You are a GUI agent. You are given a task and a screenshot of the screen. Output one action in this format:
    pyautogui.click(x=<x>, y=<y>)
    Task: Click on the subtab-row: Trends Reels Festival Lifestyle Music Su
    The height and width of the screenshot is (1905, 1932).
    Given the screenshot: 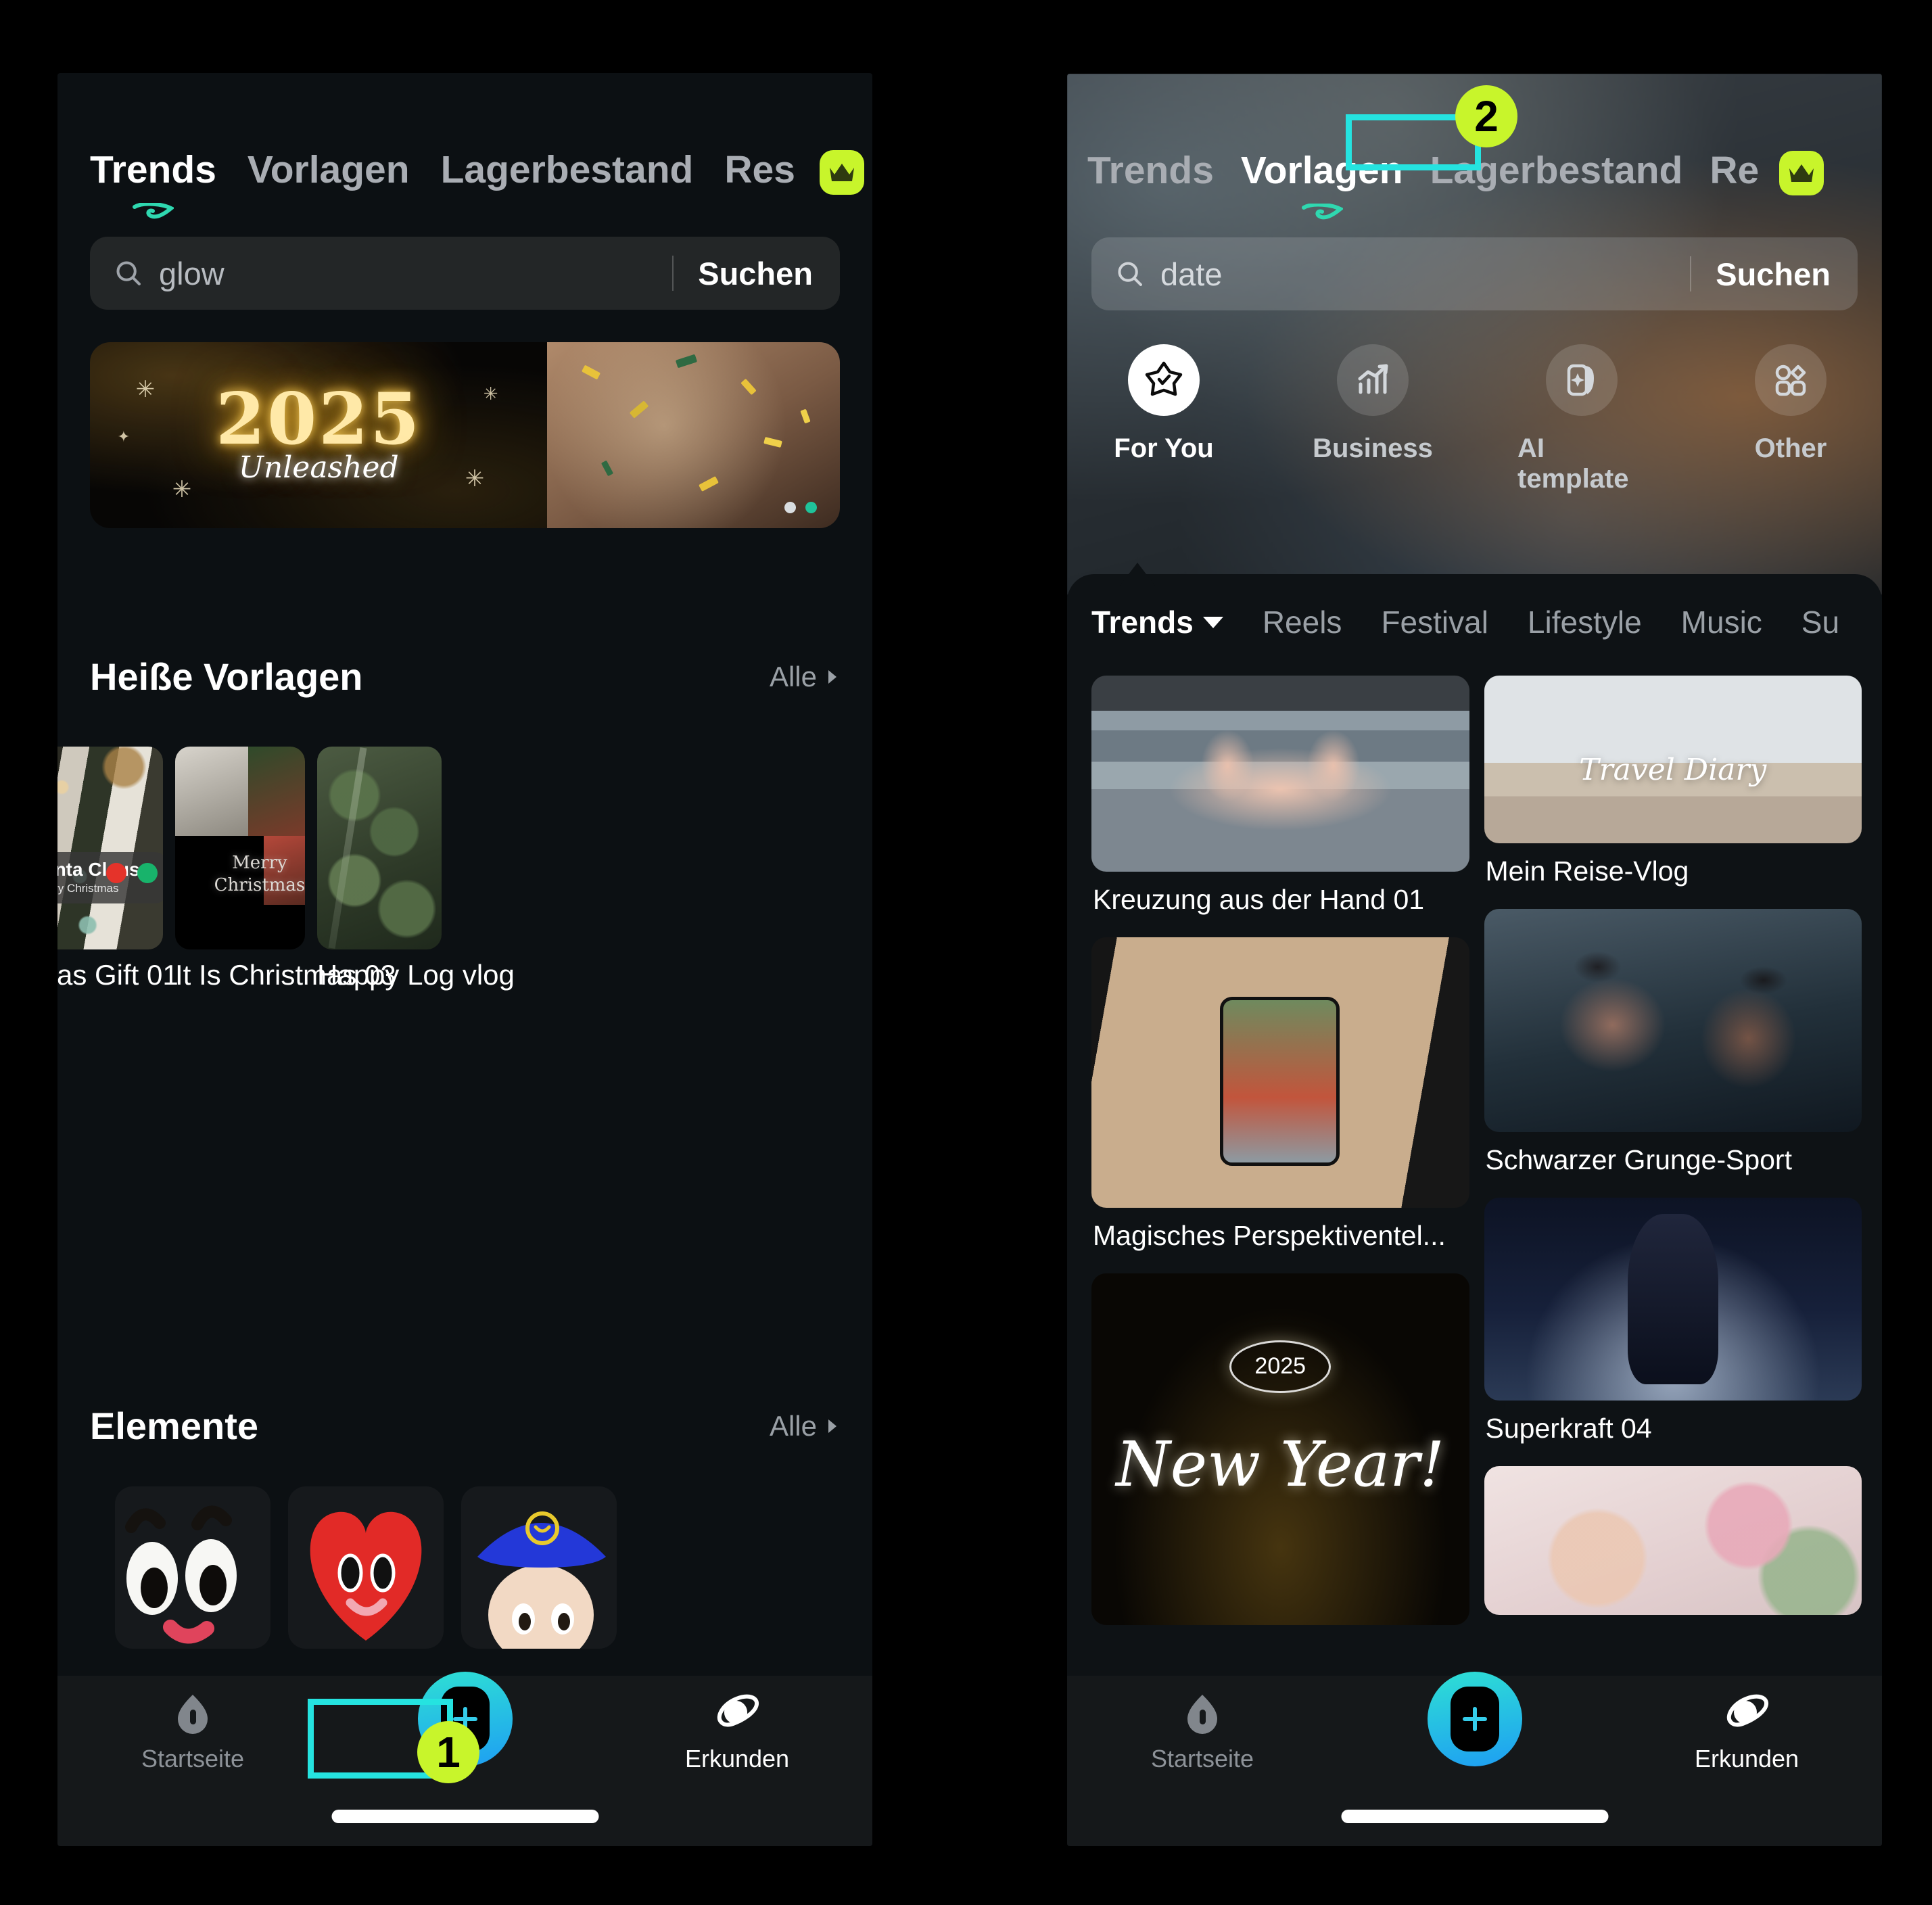 What is the action you would take?
    pyautogui.click(x=1474, y=622)
    